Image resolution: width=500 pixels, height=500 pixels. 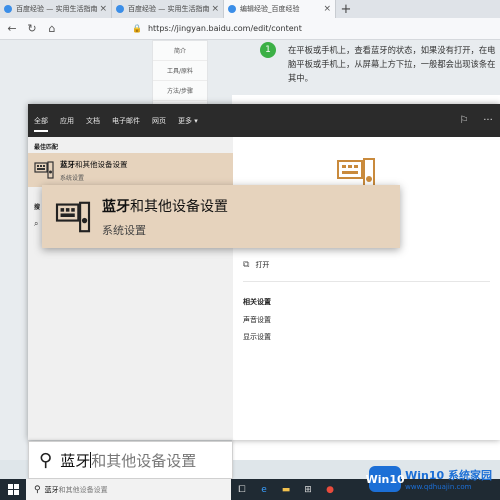 What do you see at coordinates (438, 487) in the screenshot?
I see `watermark-url: www.qdhuajin.com` at bounding box center [438, 487].